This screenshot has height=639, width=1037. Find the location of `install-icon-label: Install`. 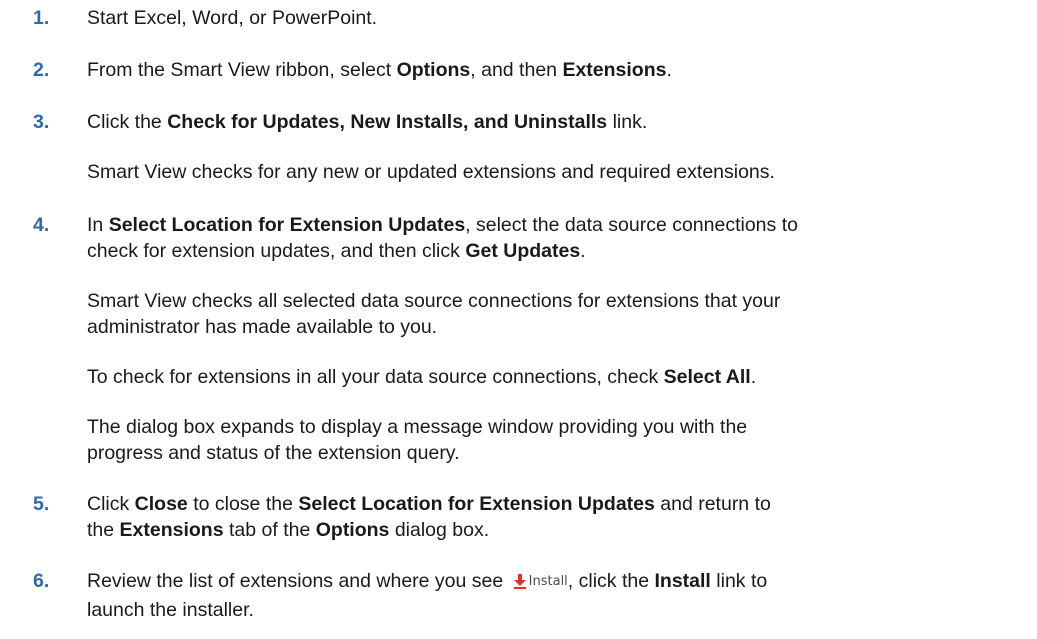

install-icon-label: Install is located at coordinates (548, 581).